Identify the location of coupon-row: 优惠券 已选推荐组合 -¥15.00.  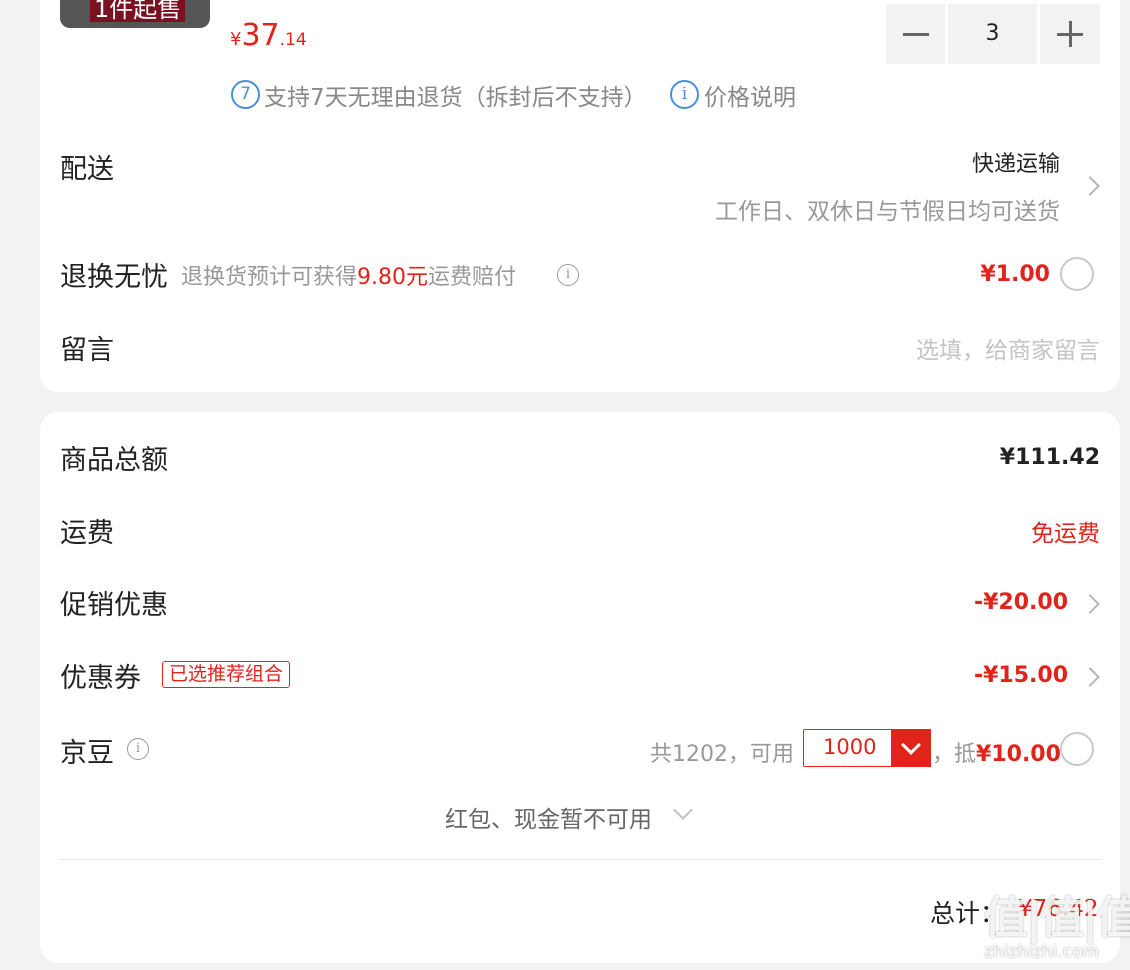
(580, 674).